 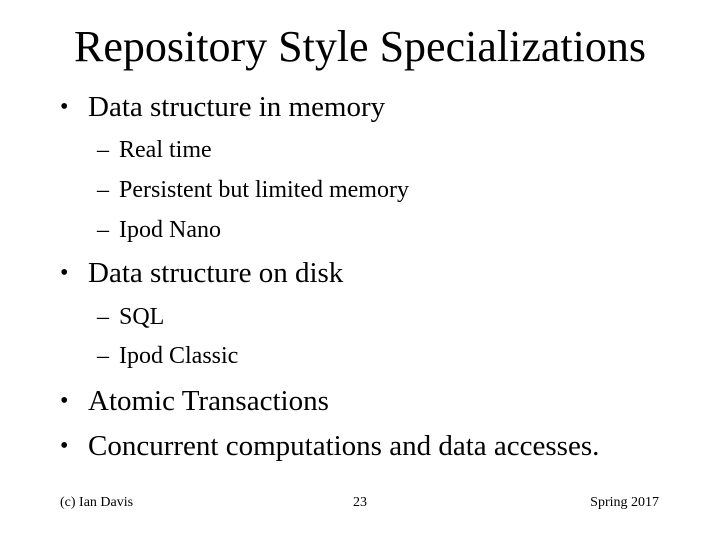 What do you see at coordinates (208, 401) in the screenshot?
I see `bullet-text: Atomic Transactions` at bounding box center [208, 401].